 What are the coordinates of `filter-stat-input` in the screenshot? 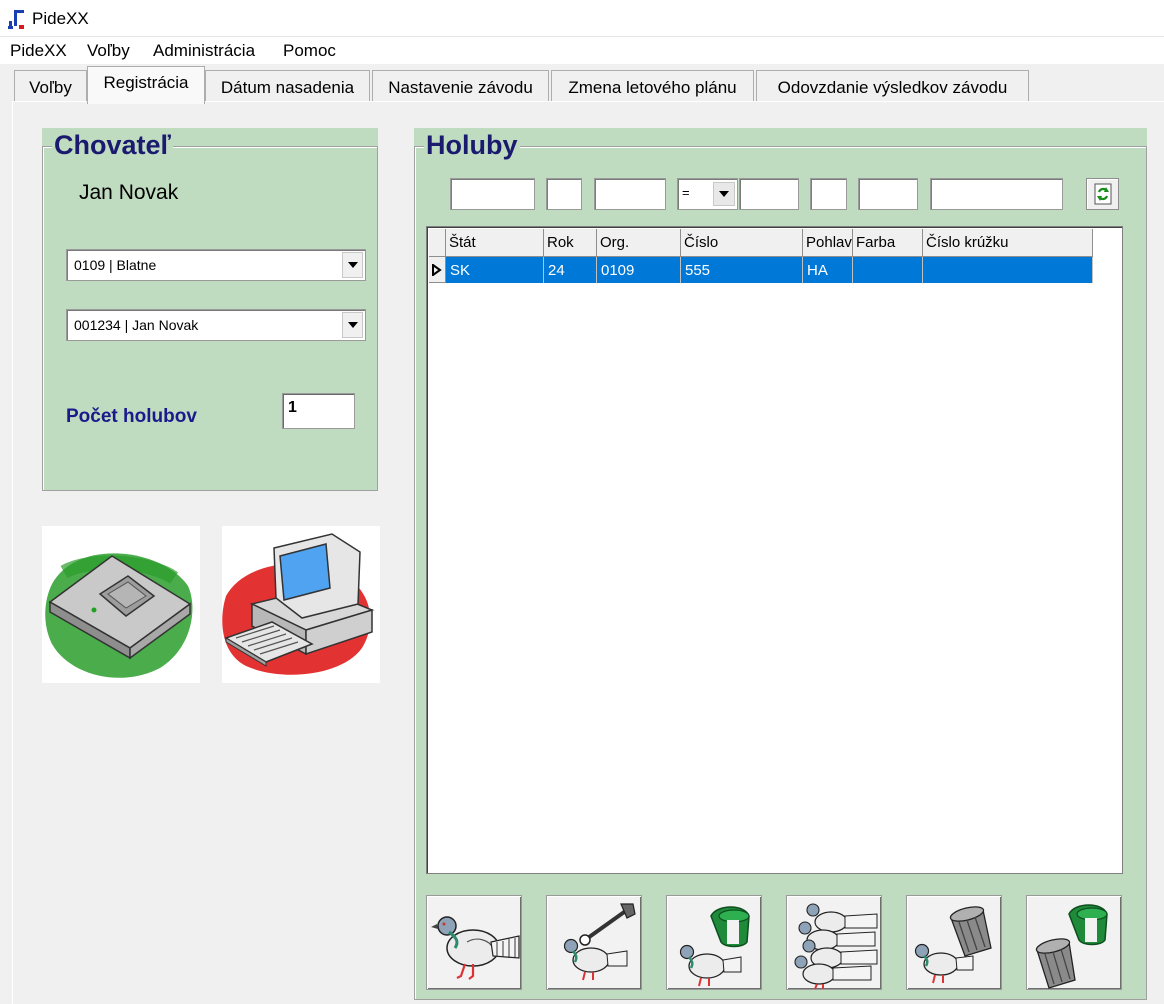 It's located at (492, 194).